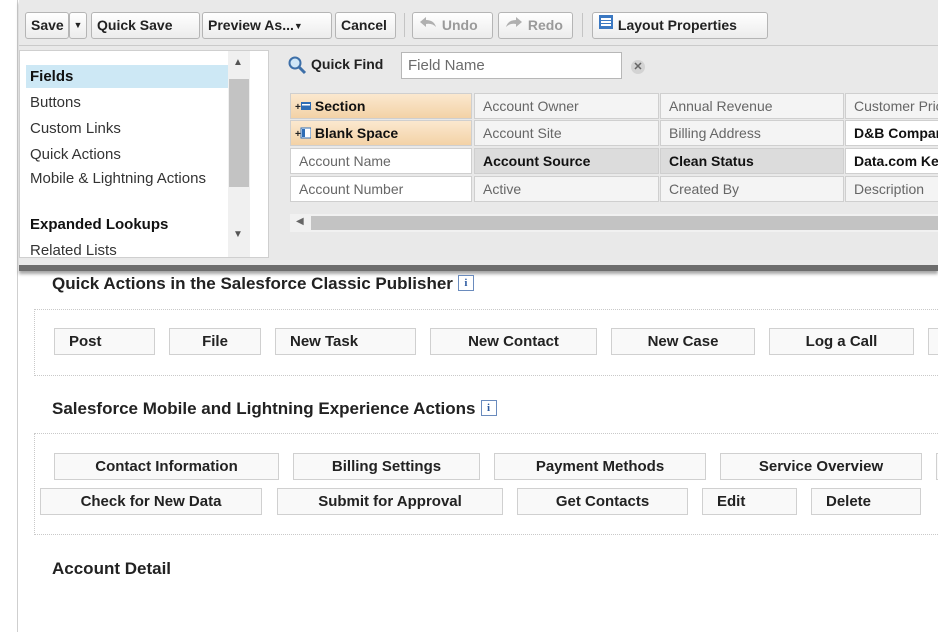 The width and height of the screenshot is (938, 632). I want to click on redo-button: Redo, so click(535, 25).